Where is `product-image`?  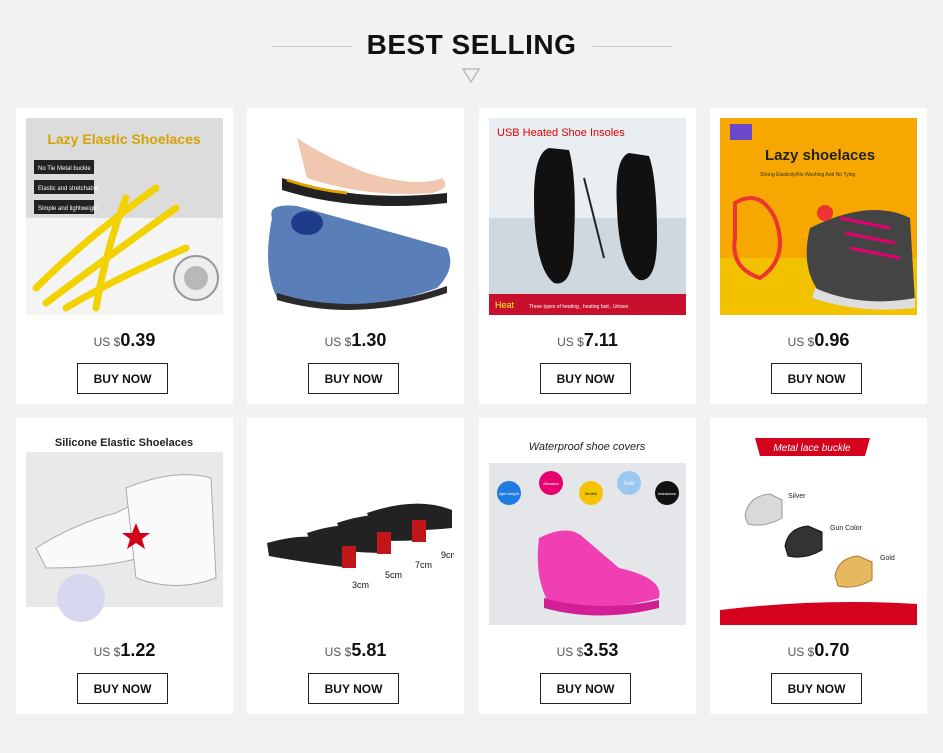
product-image is located at coordinates (355, 216).